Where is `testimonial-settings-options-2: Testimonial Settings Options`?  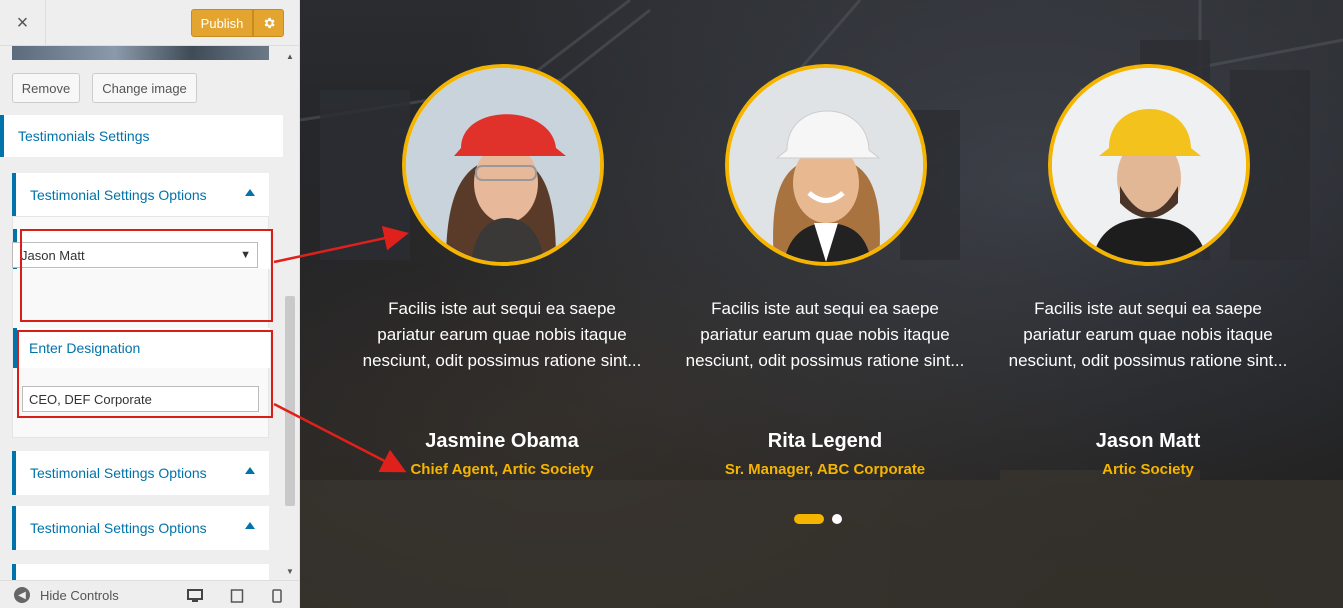
testimonial-settings-options-2: Testimonial Settings Options is located at coordinates (140, 473).